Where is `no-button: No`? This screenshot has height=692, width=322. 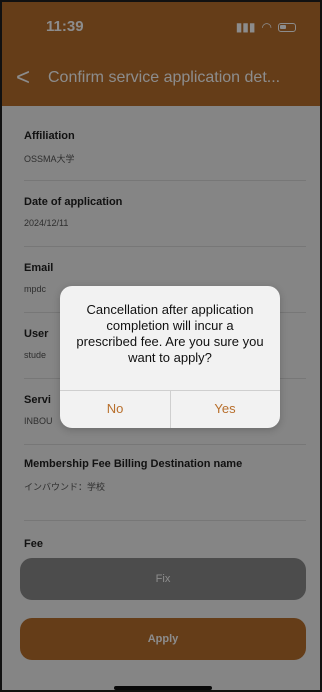
no-button: No is located at coordinates (115, 409).